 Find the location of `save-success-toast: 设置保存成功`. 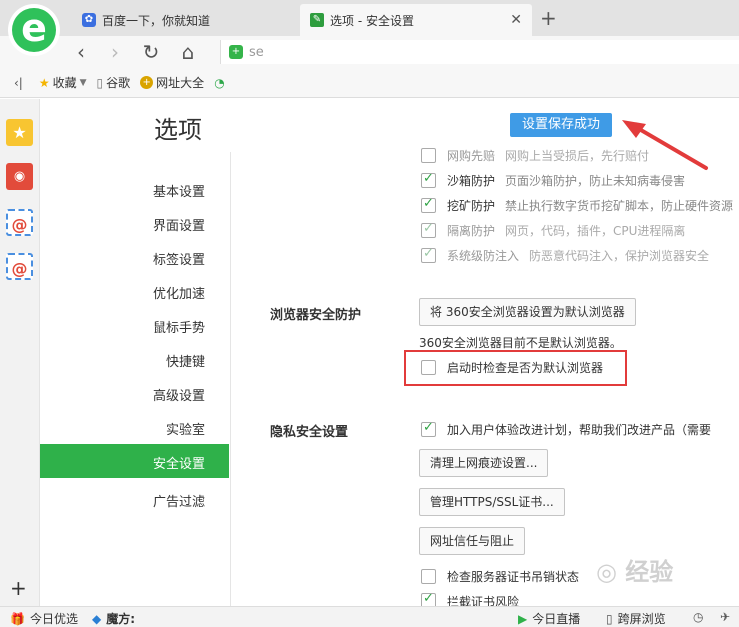

save-success-toast: 设置保存成功 is located at coordinates (561, 125).